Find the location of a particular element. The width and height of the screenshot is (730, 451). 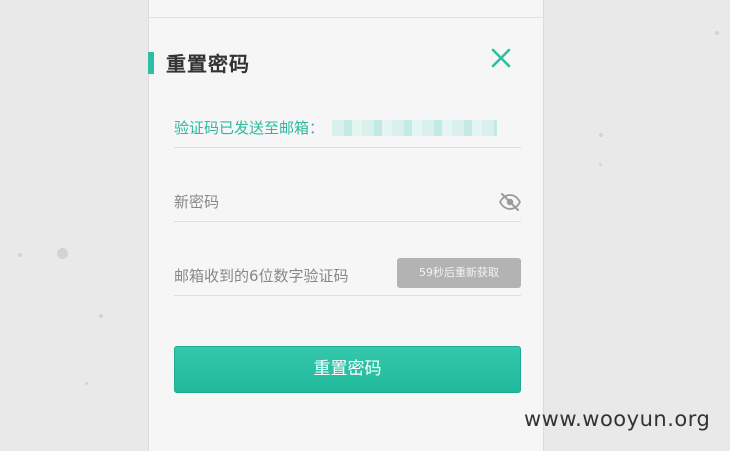

toggle-password-visibility-button is located at coordinates (510, 202).